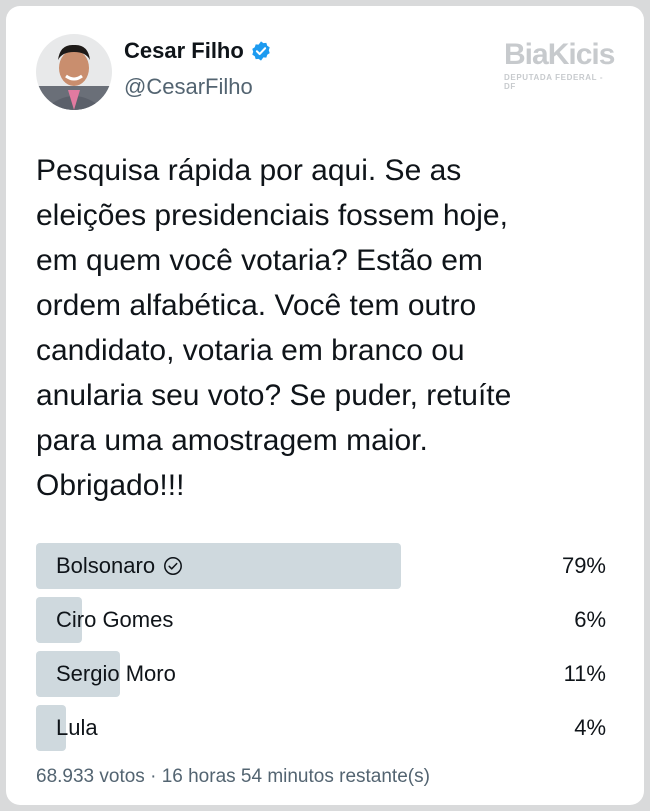 This screenshot has height=811, width=650. Describe the element at coordinates (106, 565) in the screenshot. I see `poll-option-text: Bolsonaro` at that location.